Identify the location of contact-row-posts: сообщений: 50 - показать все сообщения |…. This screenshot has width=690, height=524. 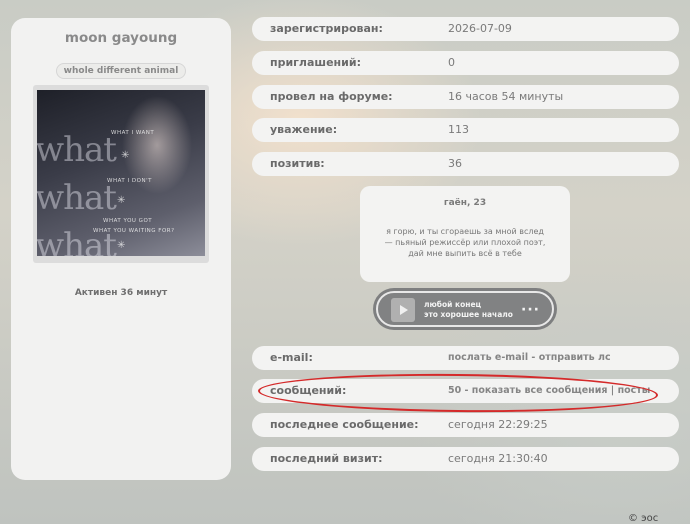
(465, 391).